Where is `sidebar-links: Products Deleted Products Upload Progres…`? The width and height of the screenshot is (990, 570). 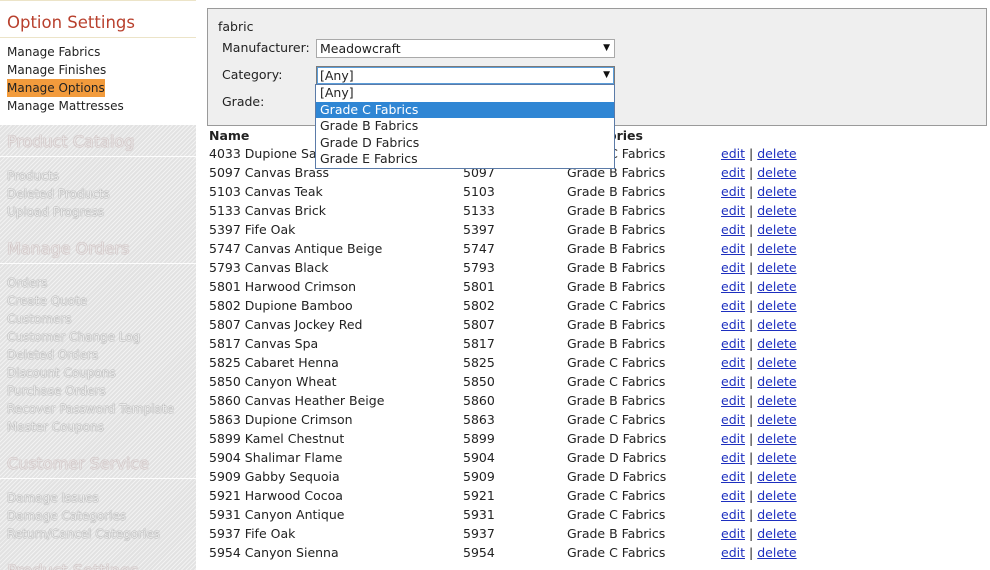 sidebar-links: Products Deleted Products Upload Progres… is located at coordinates (98, 199).